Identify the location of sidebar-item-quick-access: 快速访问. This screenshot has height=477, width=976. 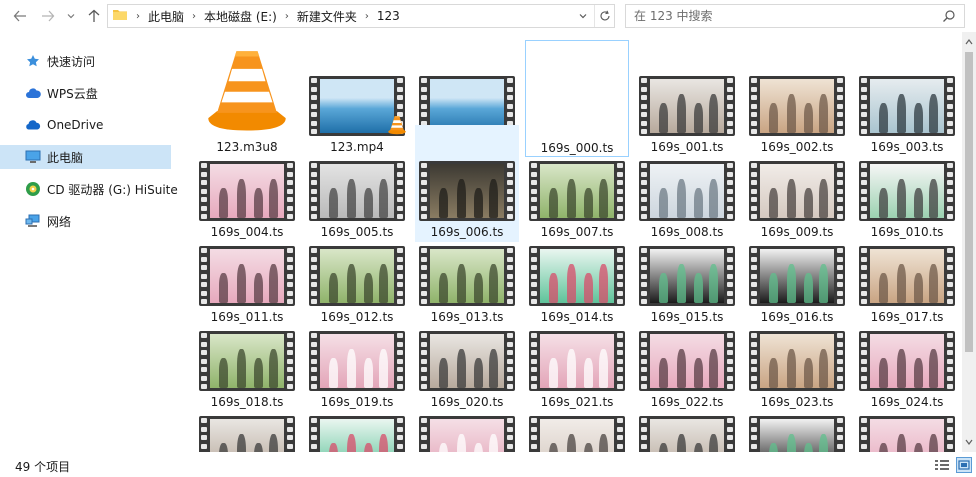
(85, 61).